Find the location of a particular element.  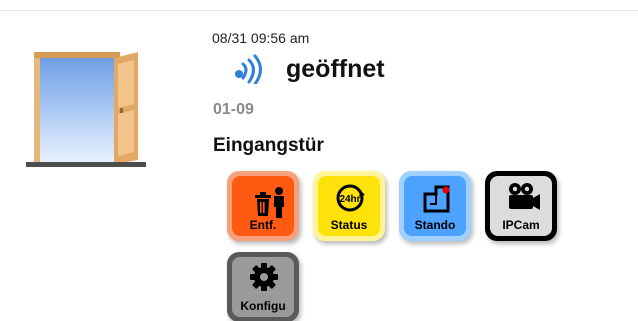

event-timestamp: 08/31 09:56 am is located at coordinates (261, 38).